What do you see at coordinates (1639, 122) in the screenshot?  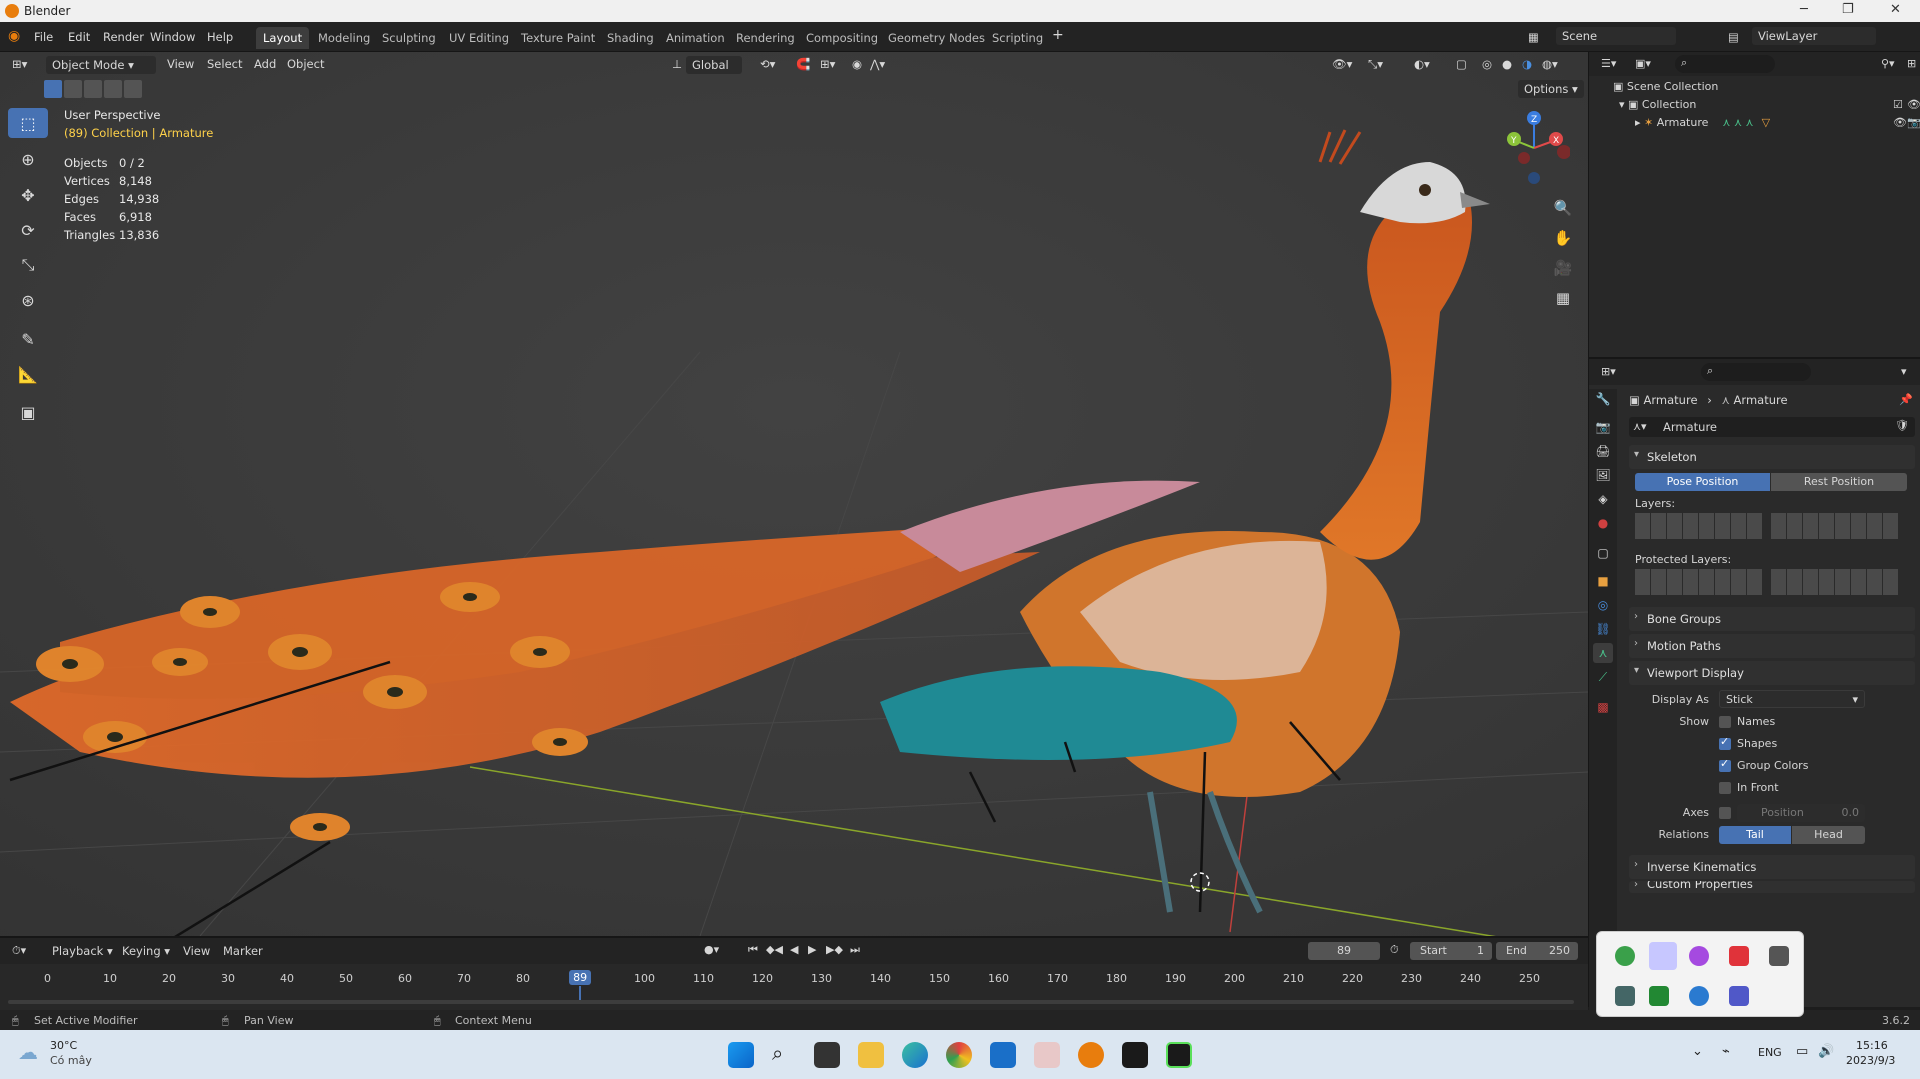 I see `expand-armature-icon: ▸` at bounding box center [1639, 122].